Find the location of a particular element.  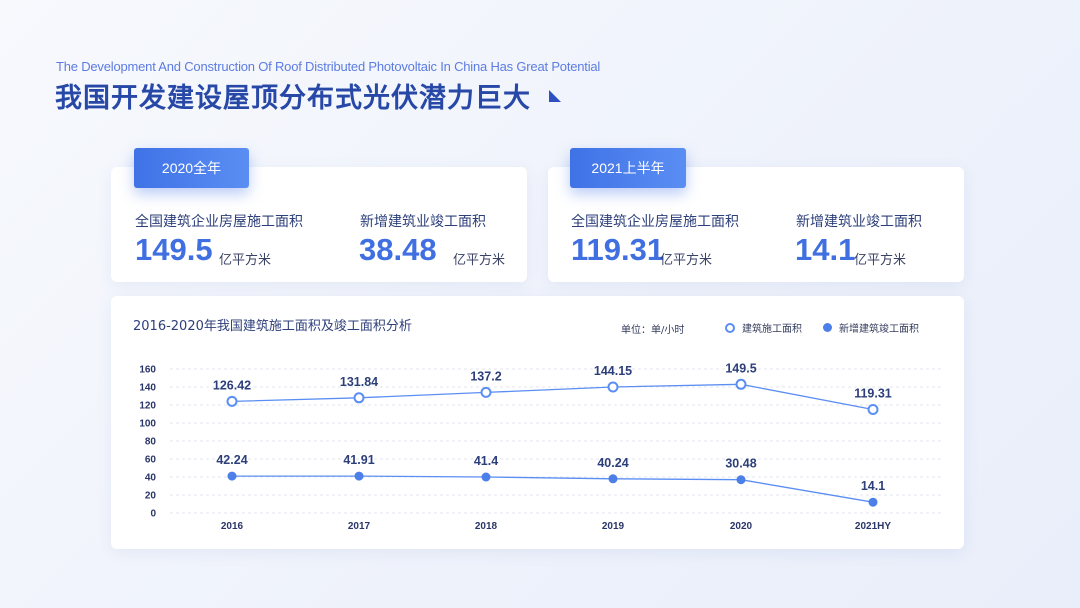

y-tick-label: 80 is located at coordinates (151, 442).